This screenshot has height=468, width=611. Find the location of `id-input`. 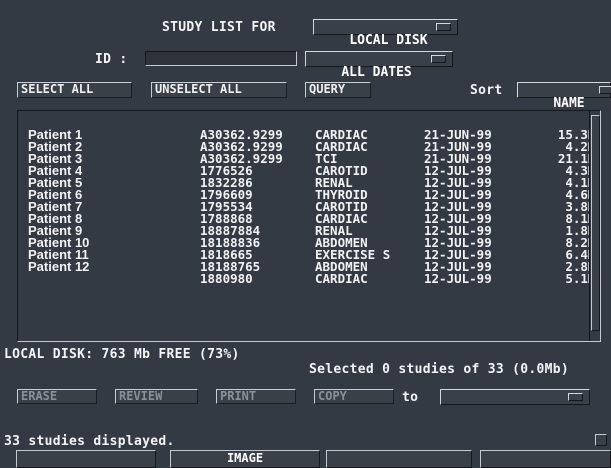

id-input is located at coordinates (221, 58).